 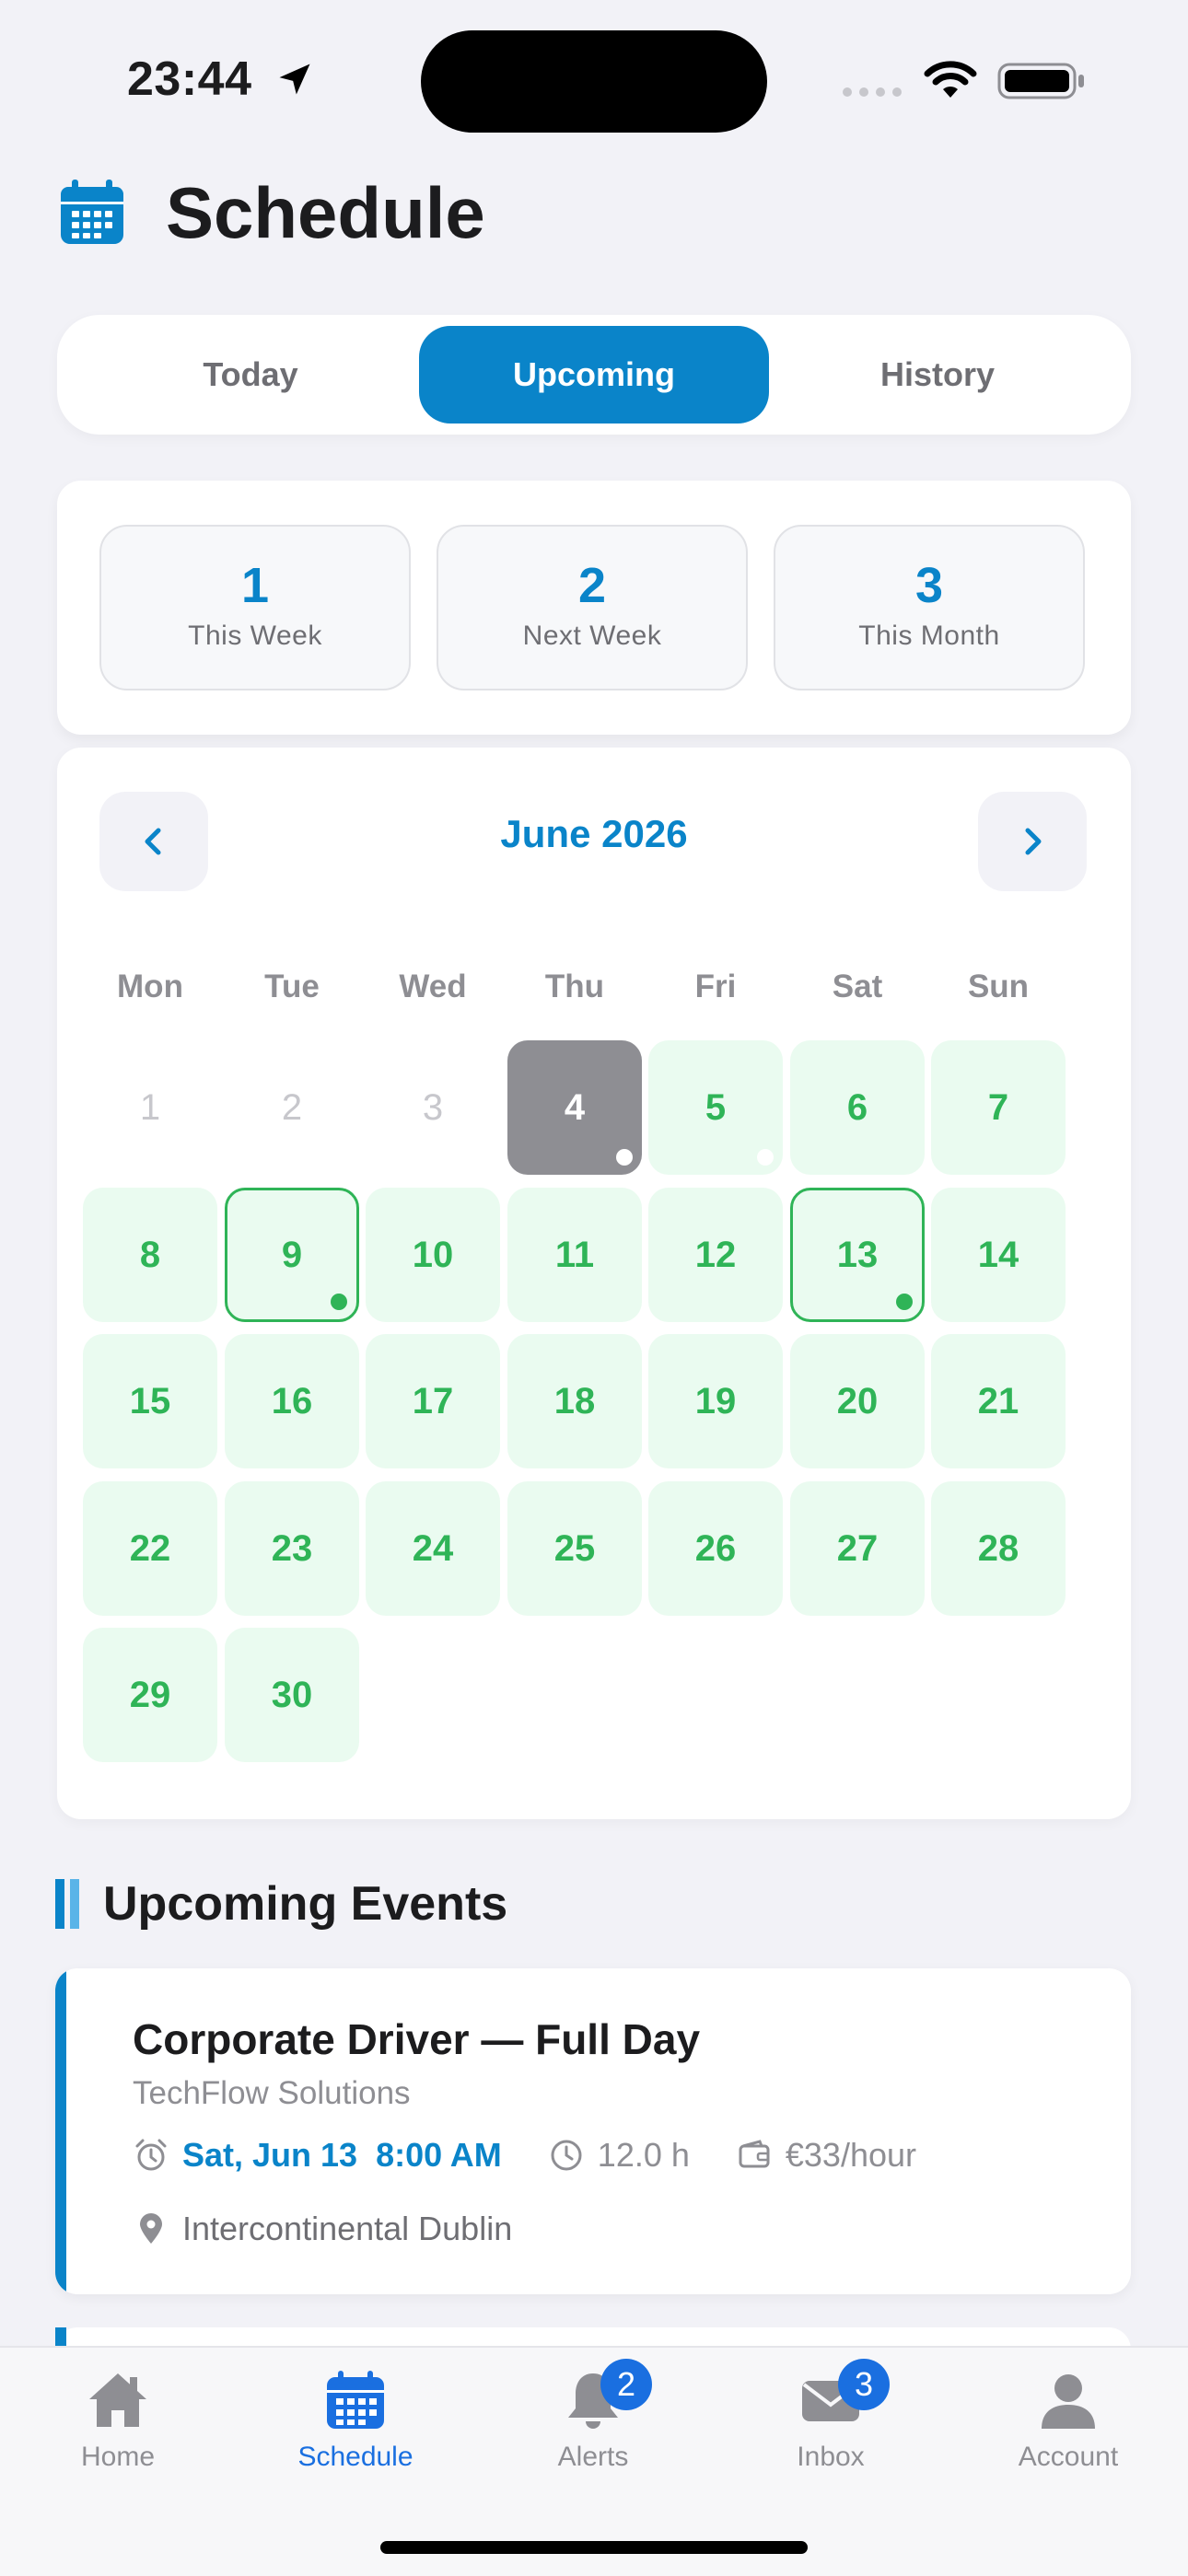 What do you see at coordinates (592, 585) in the screenshot?
I see `stat-value: 2` at bounding box center [592, 585].